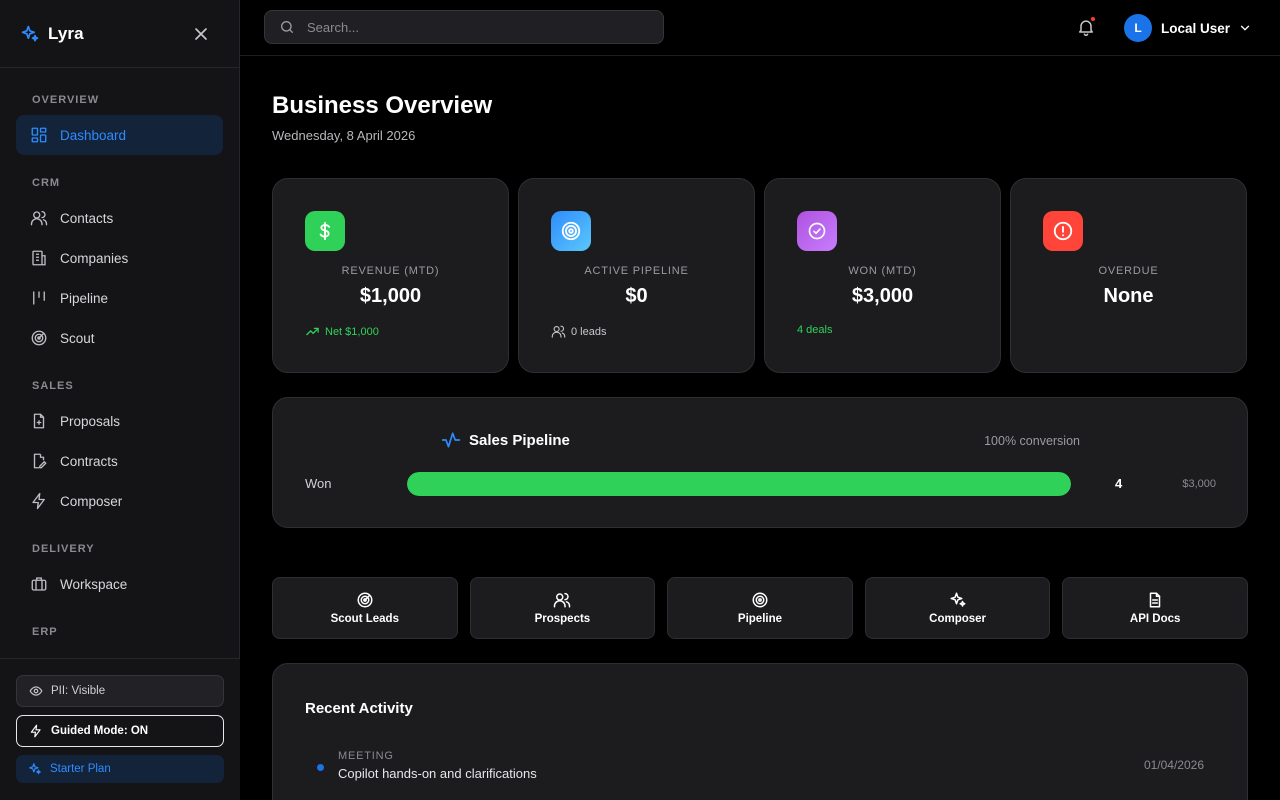  I want to click on pipeline-stage-label: Won, so click(318, 483).